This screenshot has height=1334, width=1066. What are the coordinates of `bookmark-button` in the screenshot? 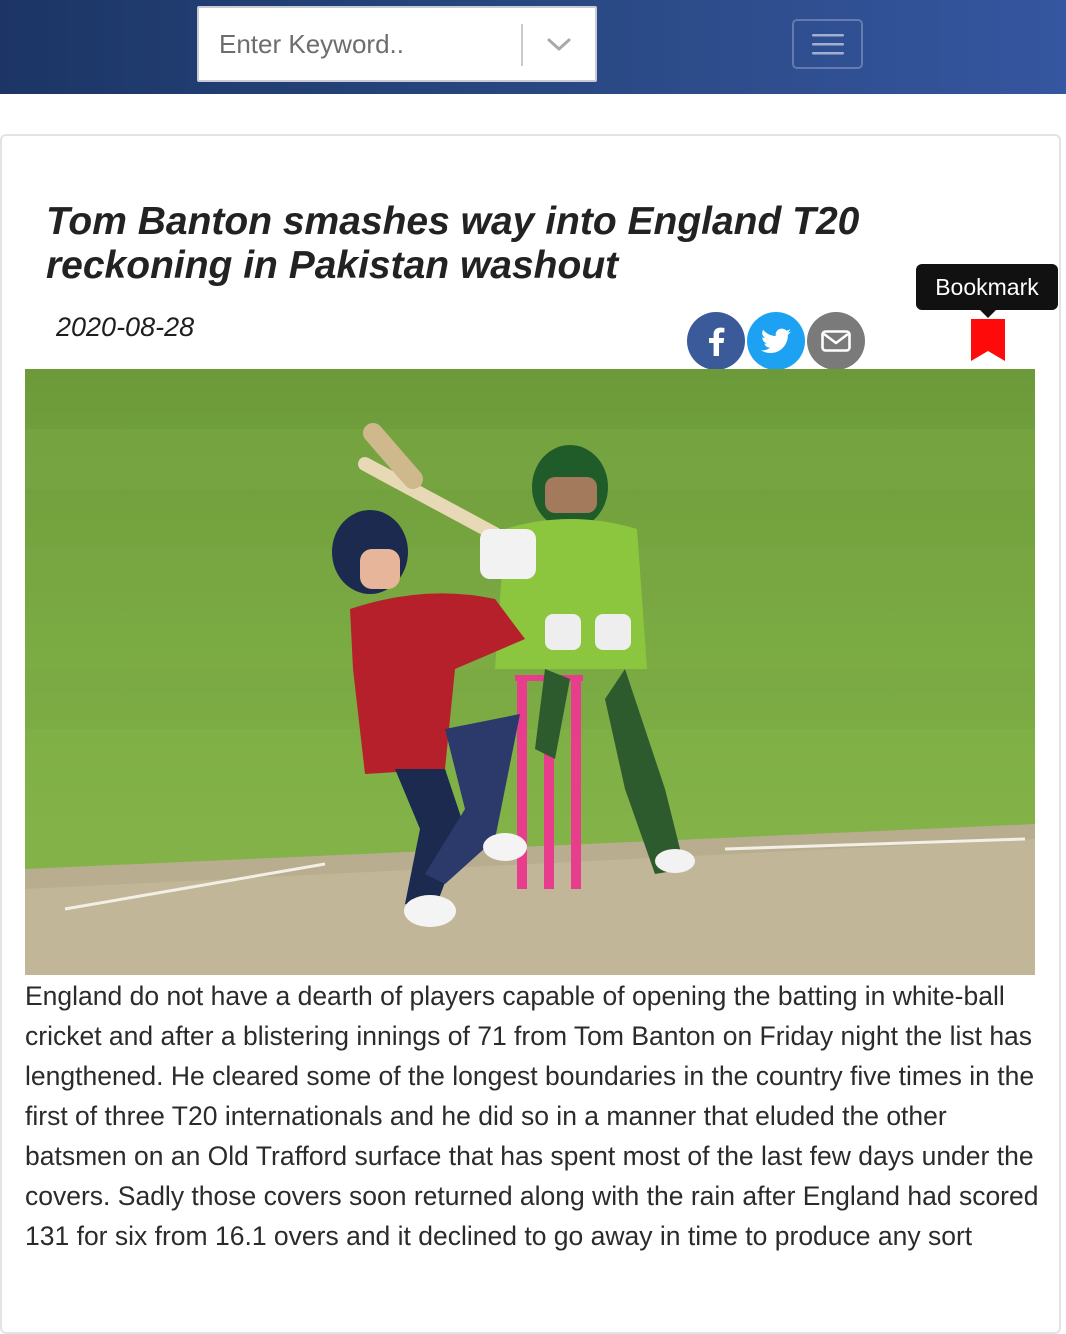 It's located at (988, 340).